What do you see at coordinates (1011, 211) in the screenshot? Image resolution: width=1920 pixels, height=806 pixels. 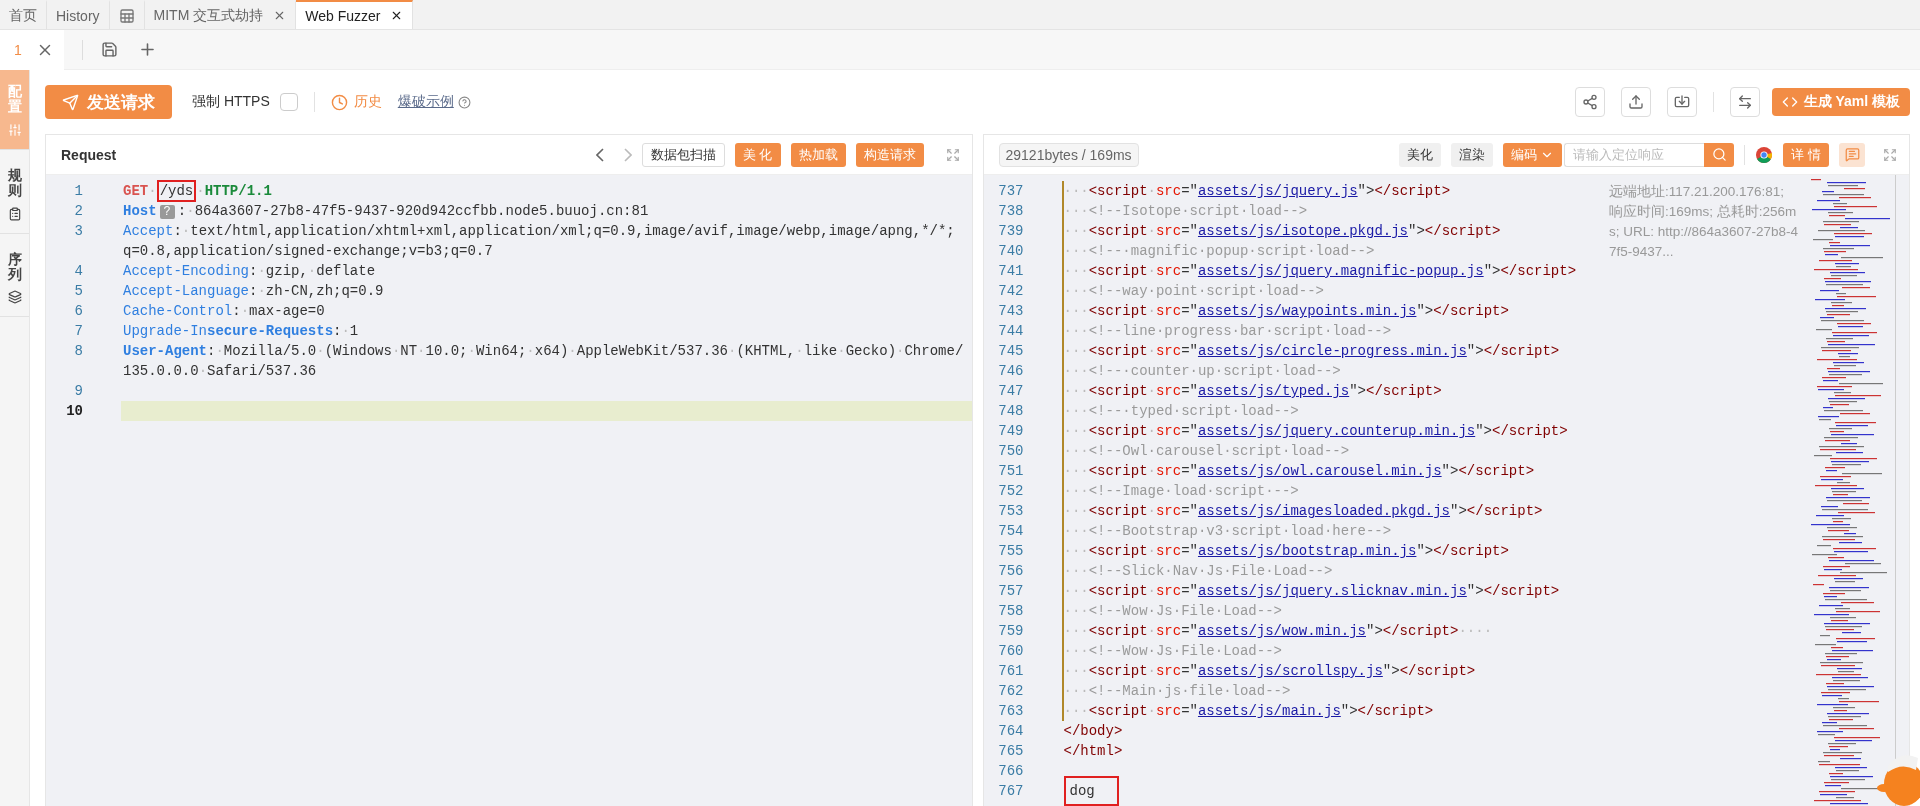 I see `line-number: 738` at bounding box center [1011, 211].